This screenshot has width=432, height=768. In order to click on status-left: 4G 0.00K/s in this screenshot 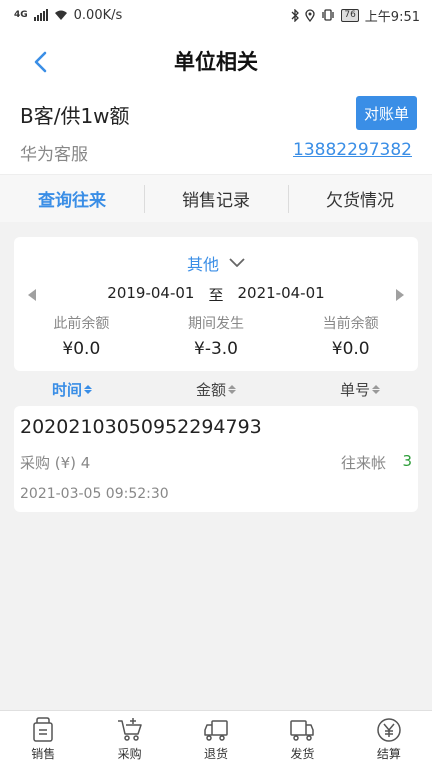, I will do `click(68, 15)`.